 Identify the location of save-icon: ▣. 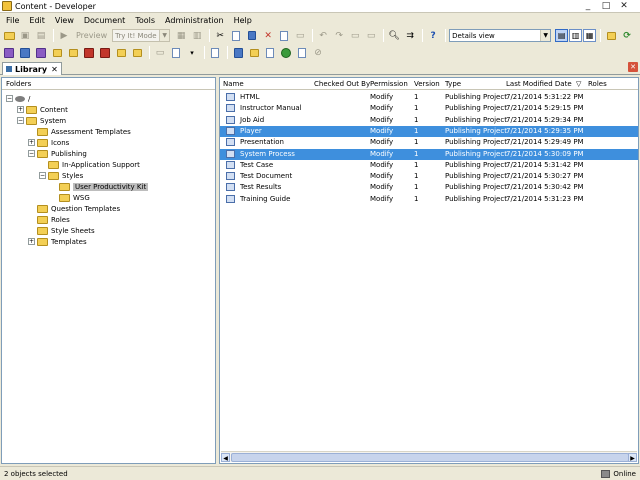
(25, 36).